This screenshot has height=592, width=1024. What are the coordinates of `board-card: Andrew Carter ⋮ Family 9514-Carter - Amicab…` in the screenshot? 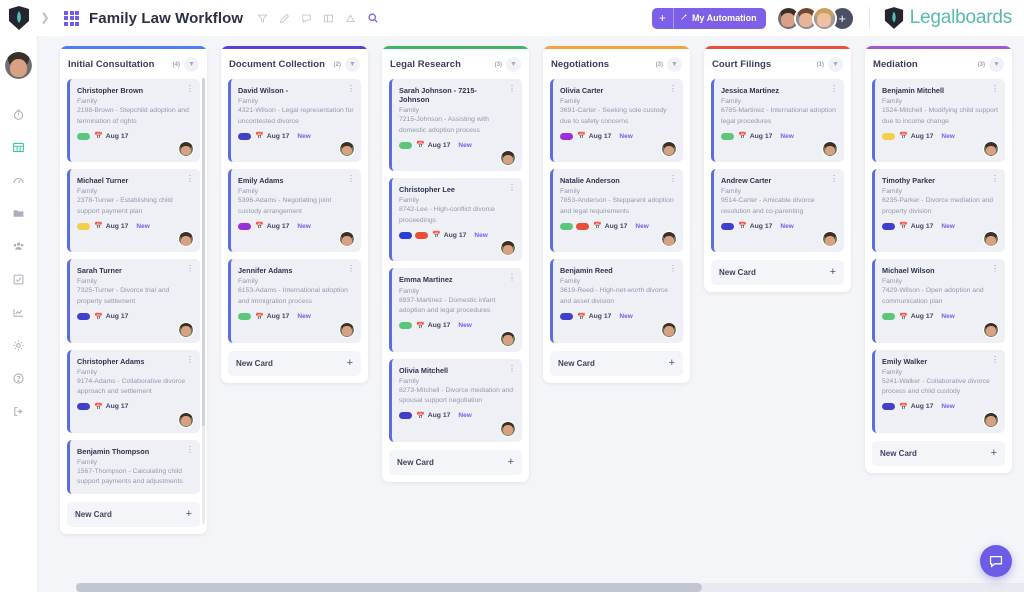 It's located at (777, 211).